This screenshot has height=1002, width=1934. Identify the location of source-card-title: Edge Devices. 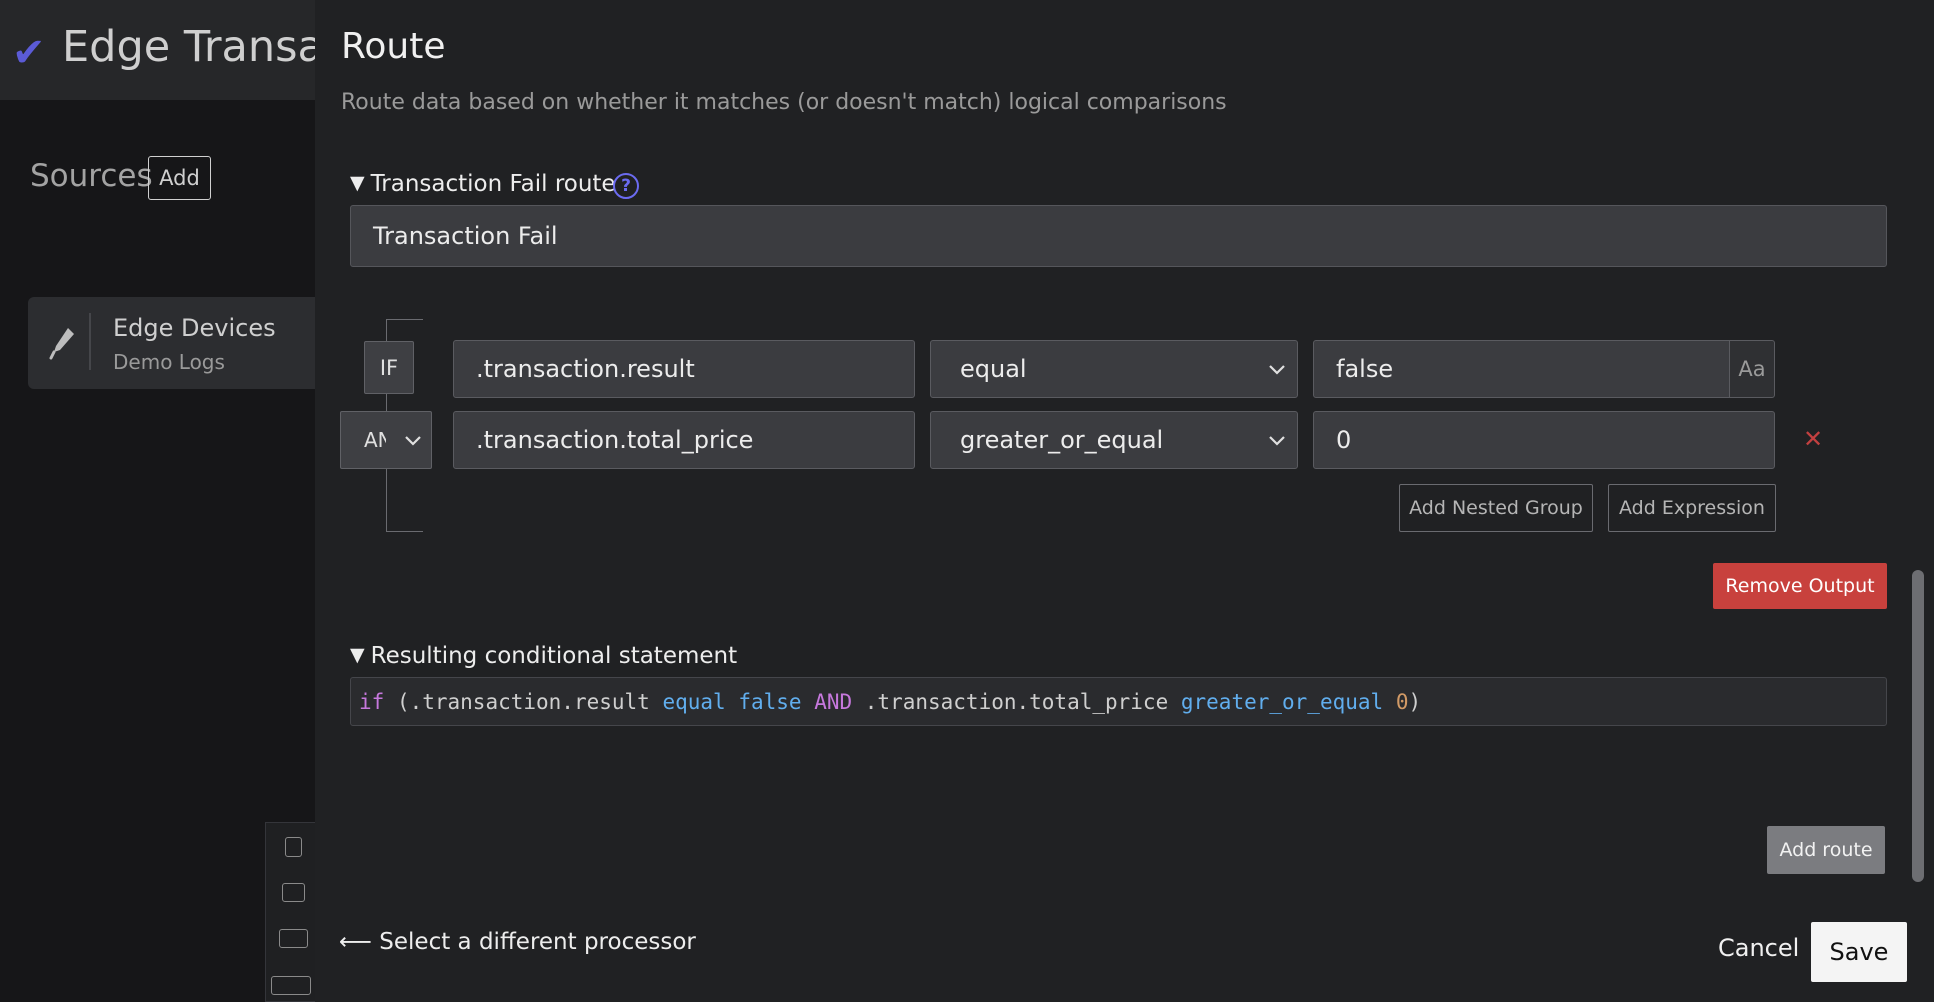
(194, 328).